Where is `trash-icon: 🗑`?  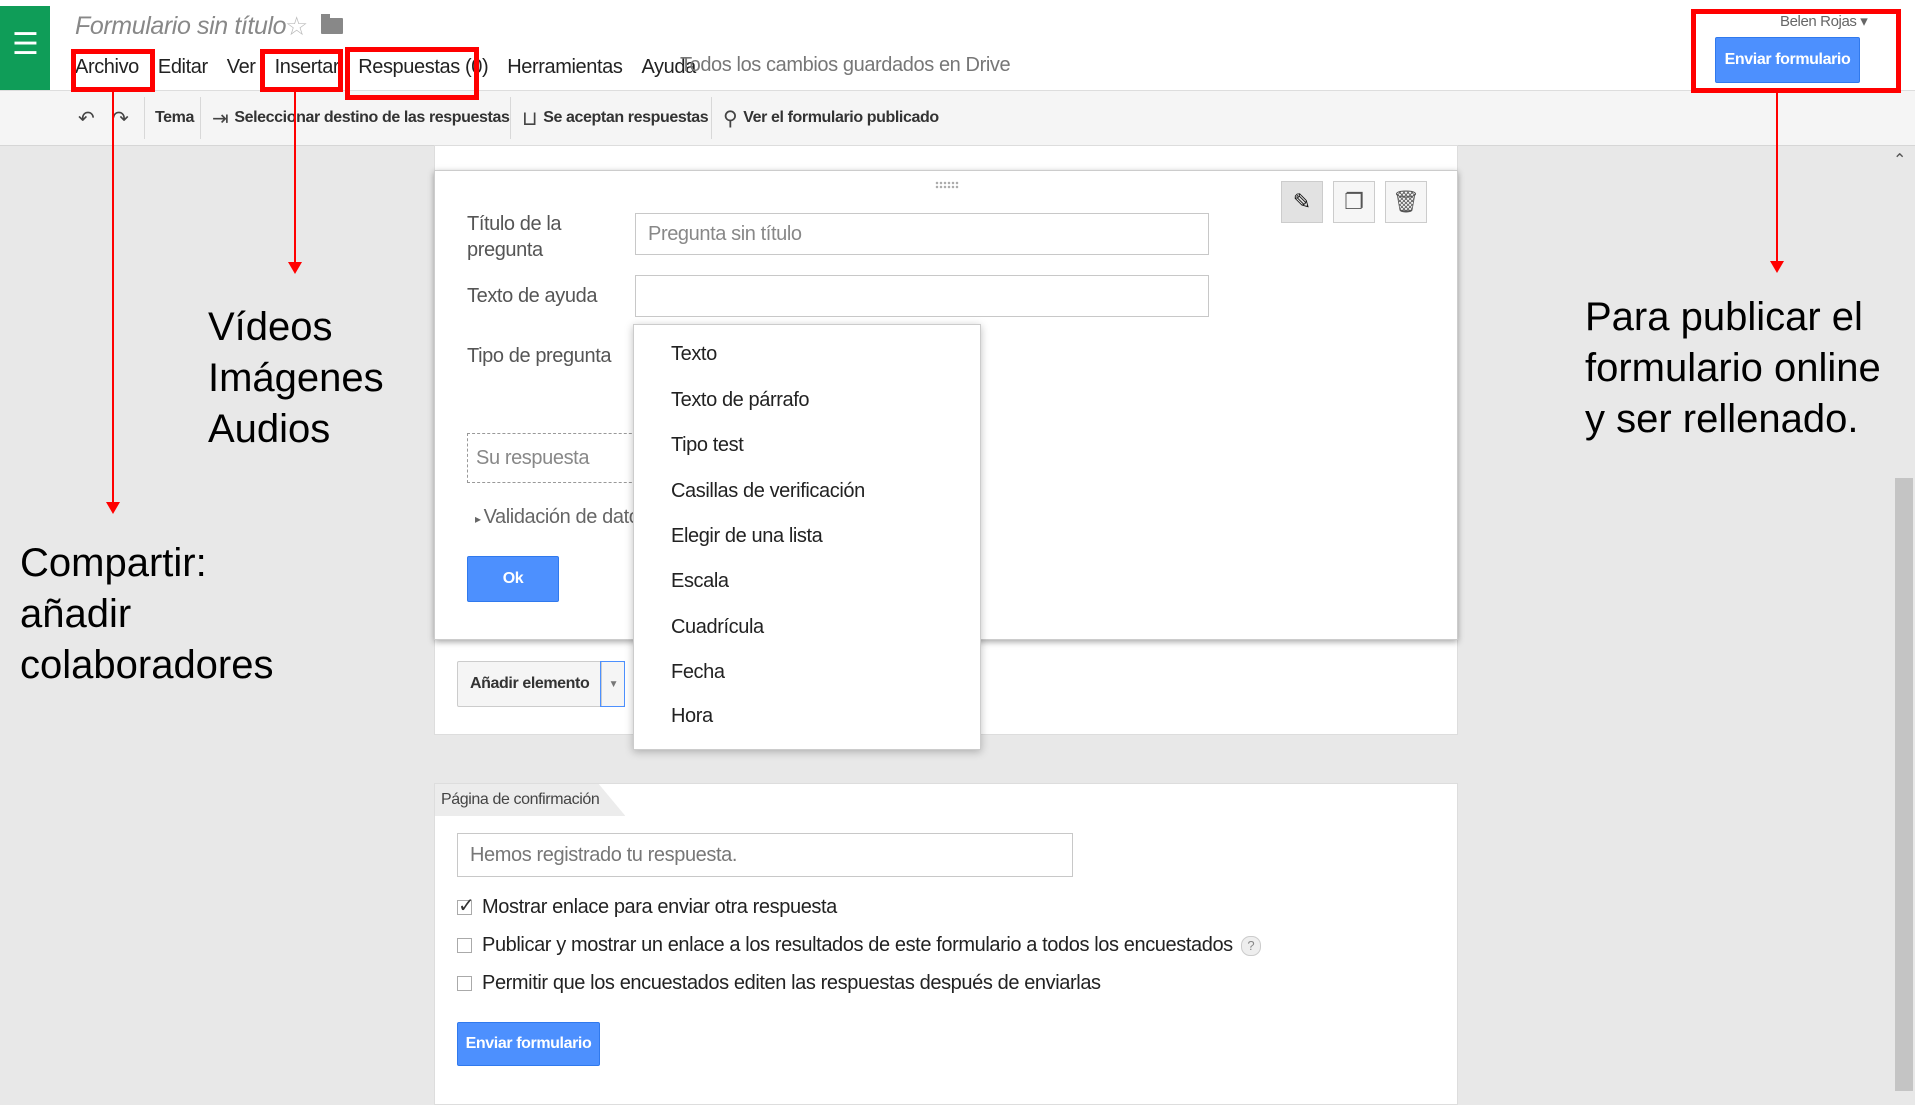 trash-icon: 🗑 is located at coordinates (1406, 202).